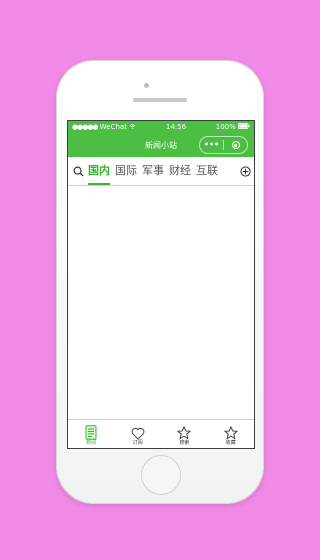 Image resolution: width=320 pixels, height=560 pixels. Describe the element at coordinates (153, 171) in the screenshot. I see `tab-military: 军事` at that location.